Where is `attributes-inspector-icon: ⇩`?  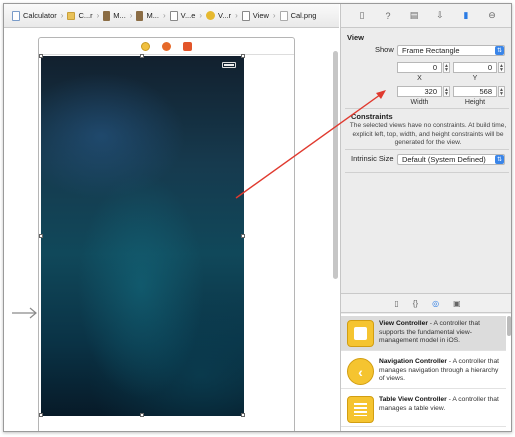
attributes-inspector-icon: ⇩ is located at coordinates (440, 15).